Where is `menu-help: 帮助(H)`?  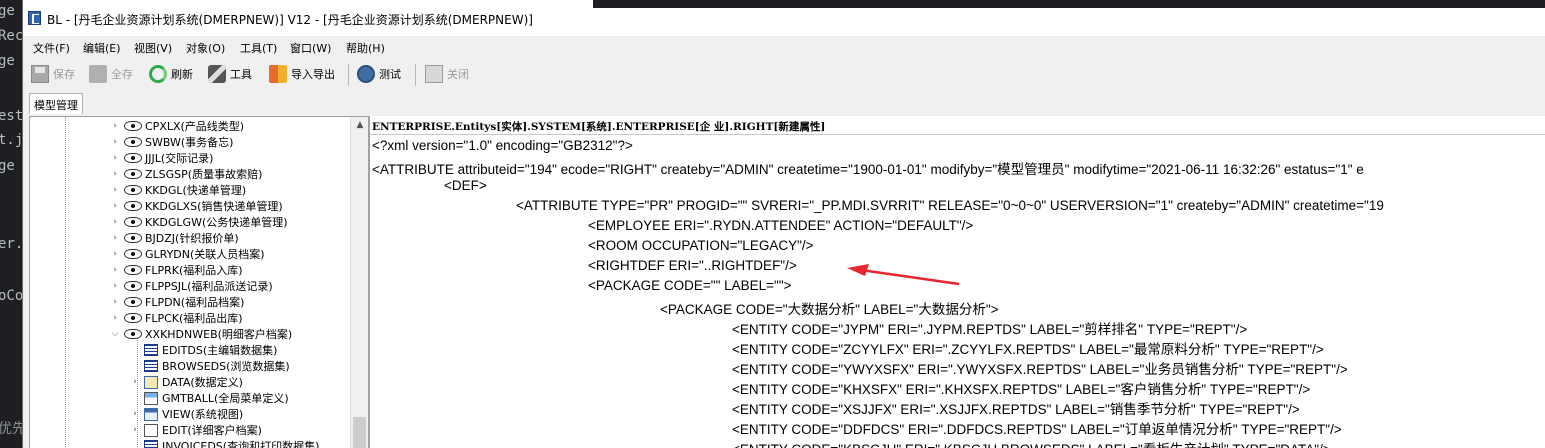 menu-help: 帮助(H) is located at coordinates (365, 48).